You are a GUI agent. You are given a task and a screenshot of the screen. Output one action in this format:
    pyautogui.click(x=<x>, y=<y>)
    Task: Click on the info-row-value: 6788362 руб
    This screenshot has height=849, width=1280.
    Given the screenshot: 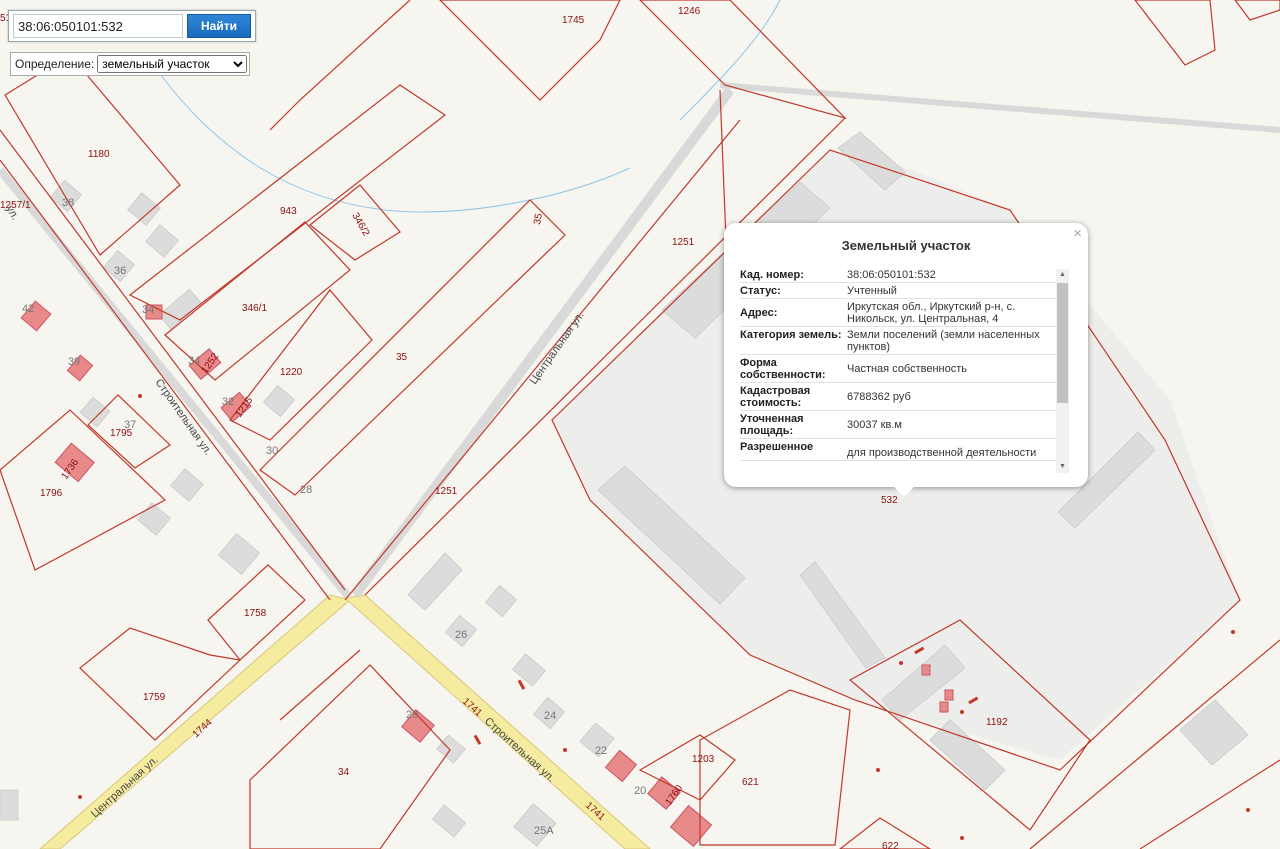 What is the action you would take?
    pyautogui.click(x=879, y=397)
    